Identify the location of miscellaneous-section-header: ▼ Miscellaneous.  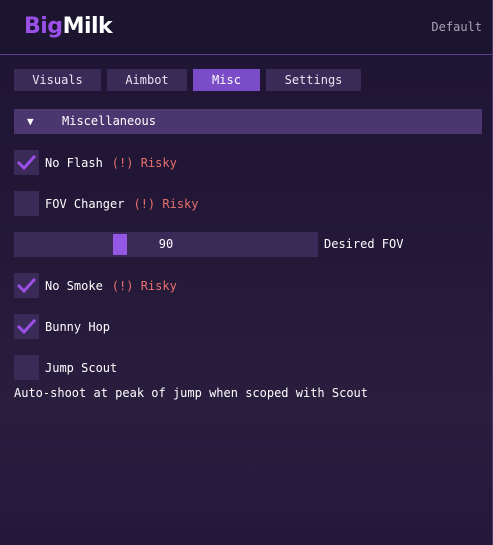
(248, 121).